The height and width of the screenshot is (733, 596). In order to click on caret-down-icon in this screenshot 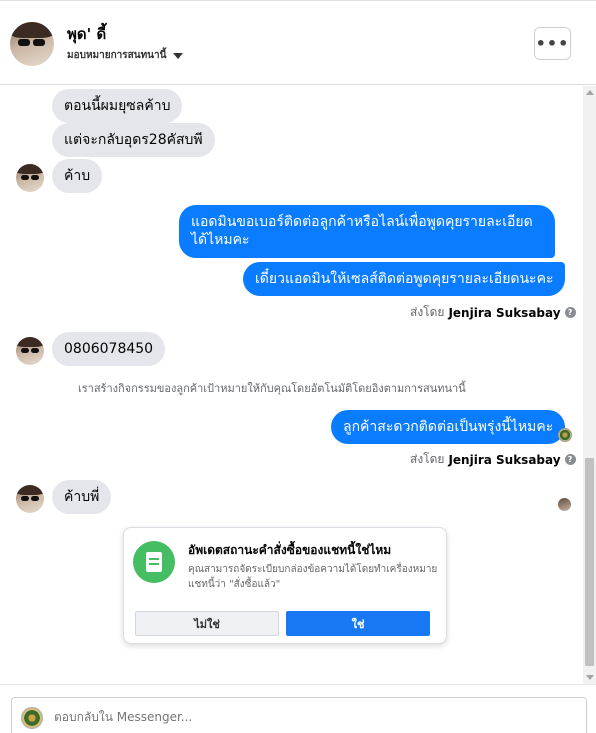, I will do `click(178, 55)`.